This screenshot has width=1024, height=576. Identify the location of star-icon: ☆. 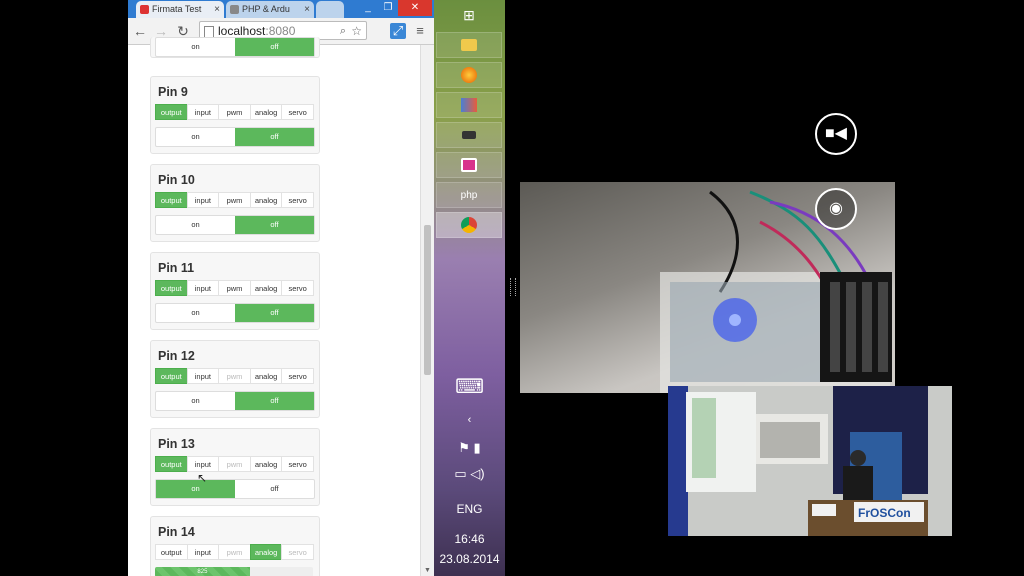
(356, 31).